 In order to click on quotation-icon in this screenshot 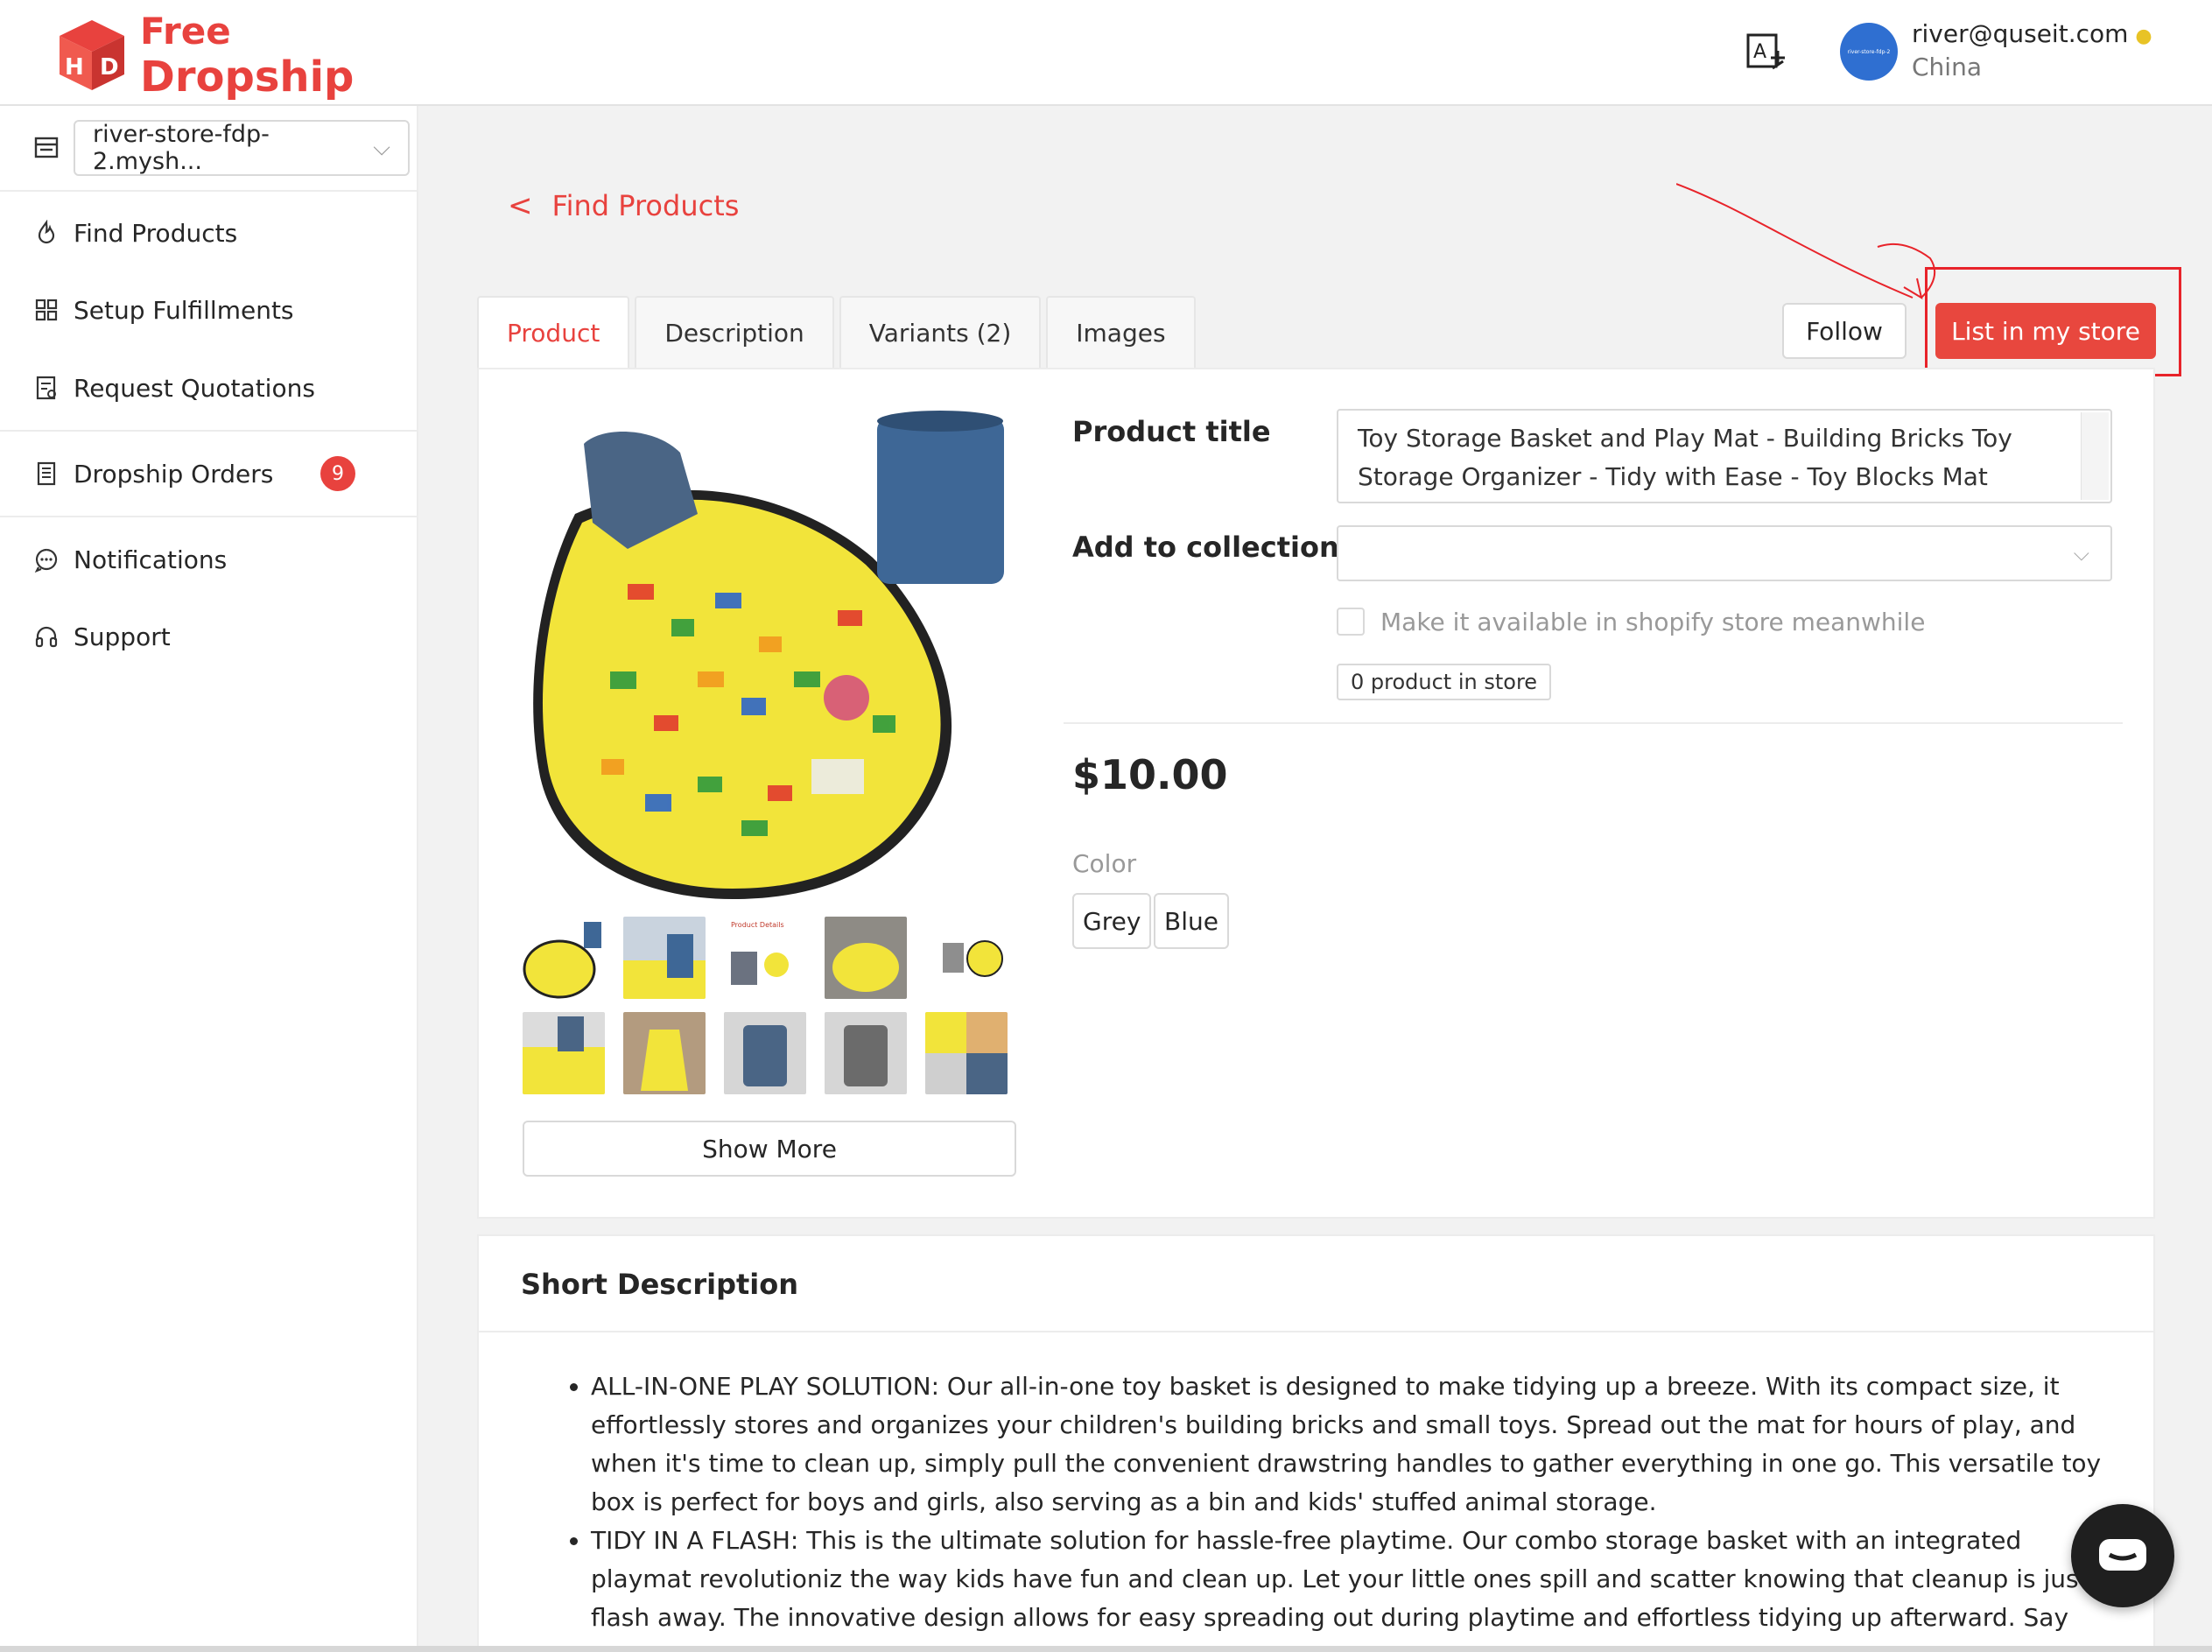, I will do `click(46, 388)`.